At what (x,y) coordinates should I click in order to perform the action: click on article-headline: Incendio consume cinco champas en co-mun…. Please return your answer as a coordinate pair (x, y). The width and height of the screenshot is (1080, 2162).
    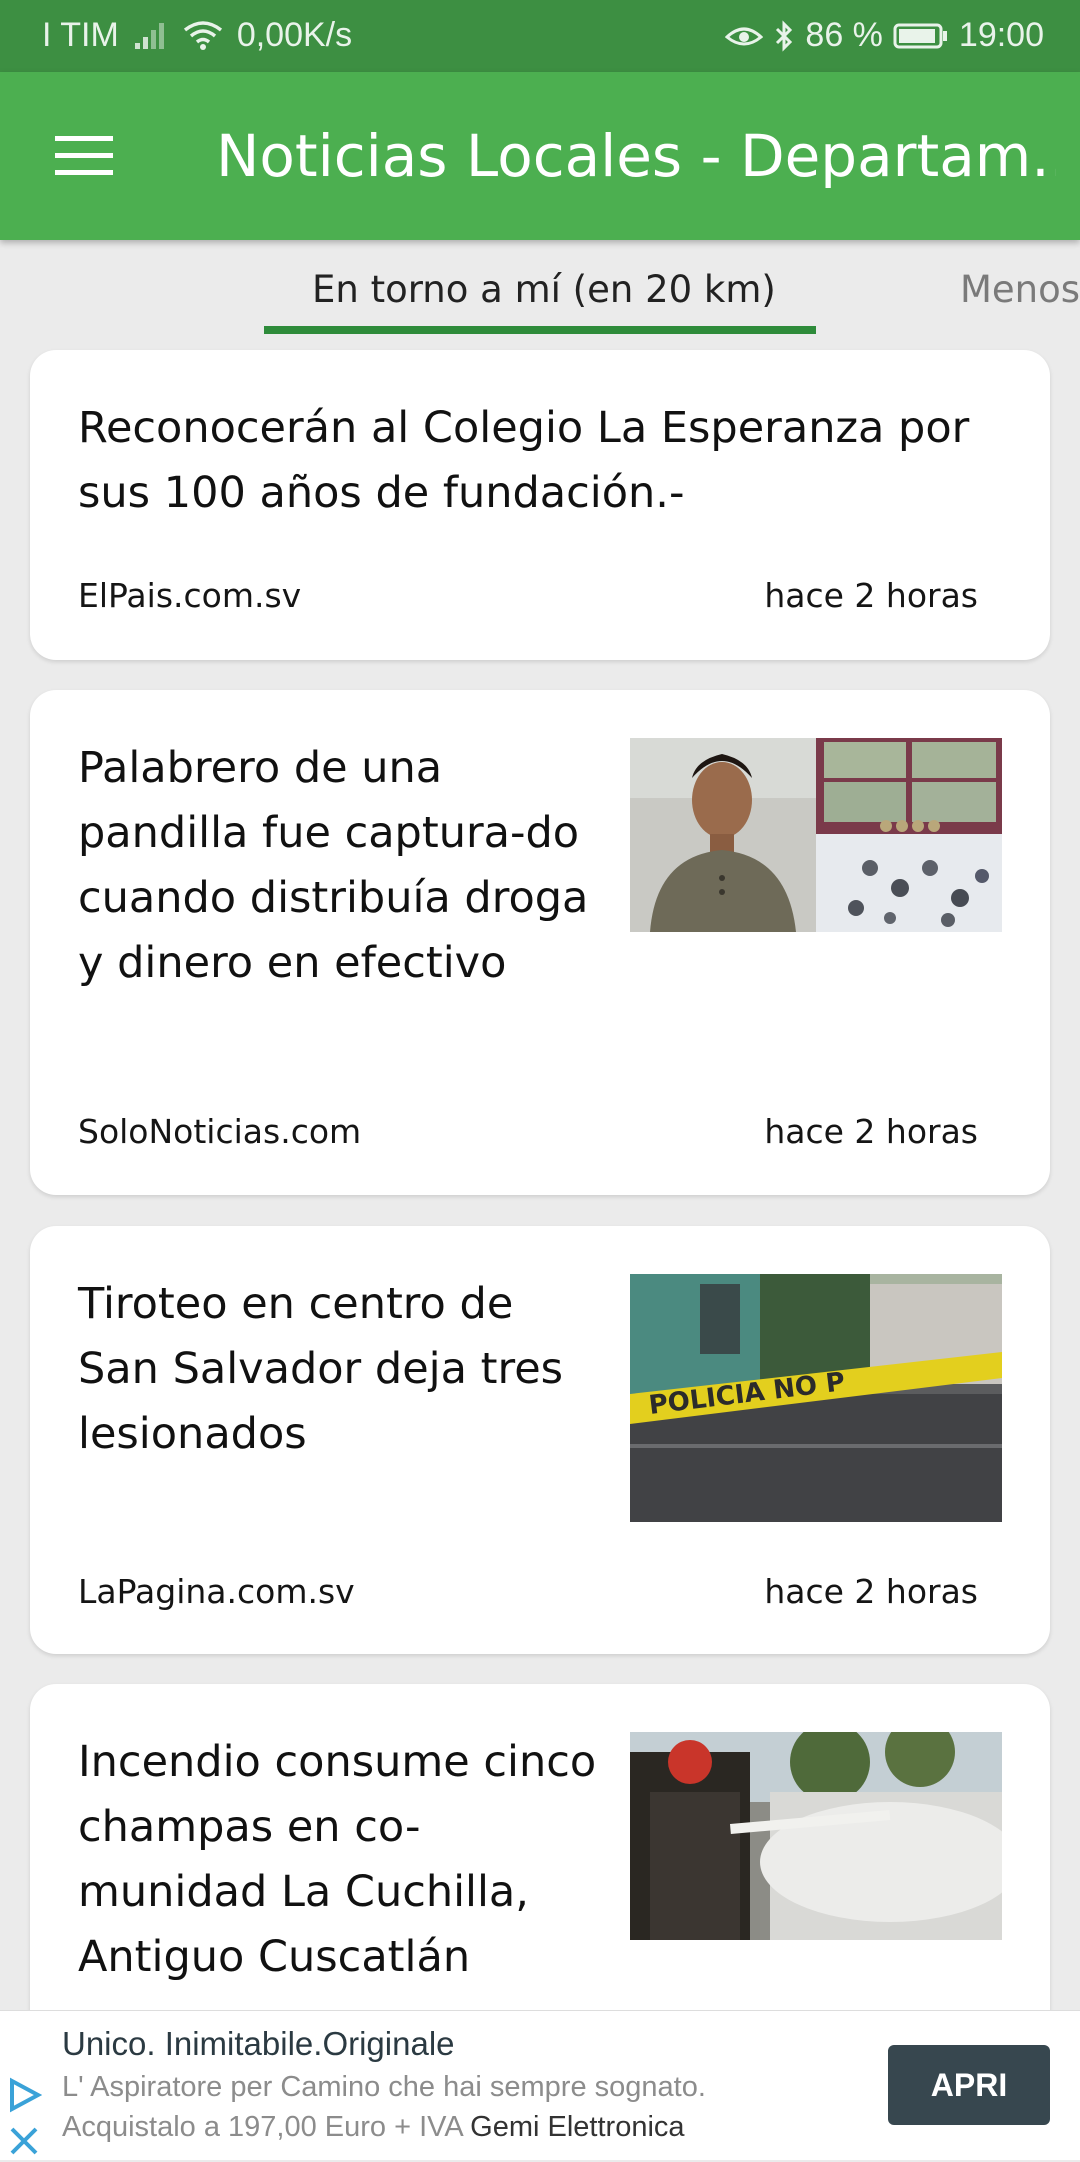
    Looking at the image, I should click on (337, 1859).